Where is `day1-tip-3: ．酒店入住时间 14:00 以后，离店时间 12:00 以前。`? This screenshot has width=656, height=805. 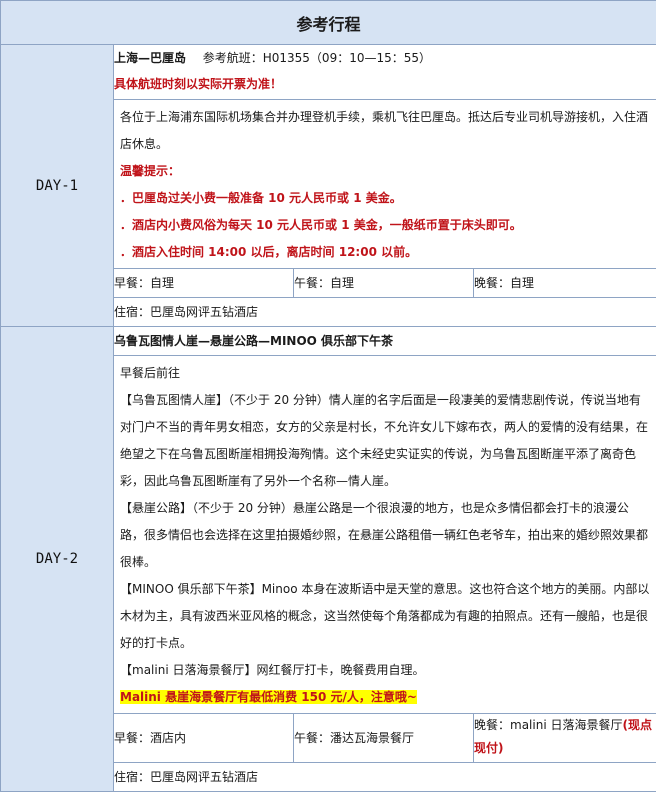 day1-tip-3: ．酒店入住时间 14:00 以后，离店时间 12:00 以前。 is located at coordinates (269, 252).